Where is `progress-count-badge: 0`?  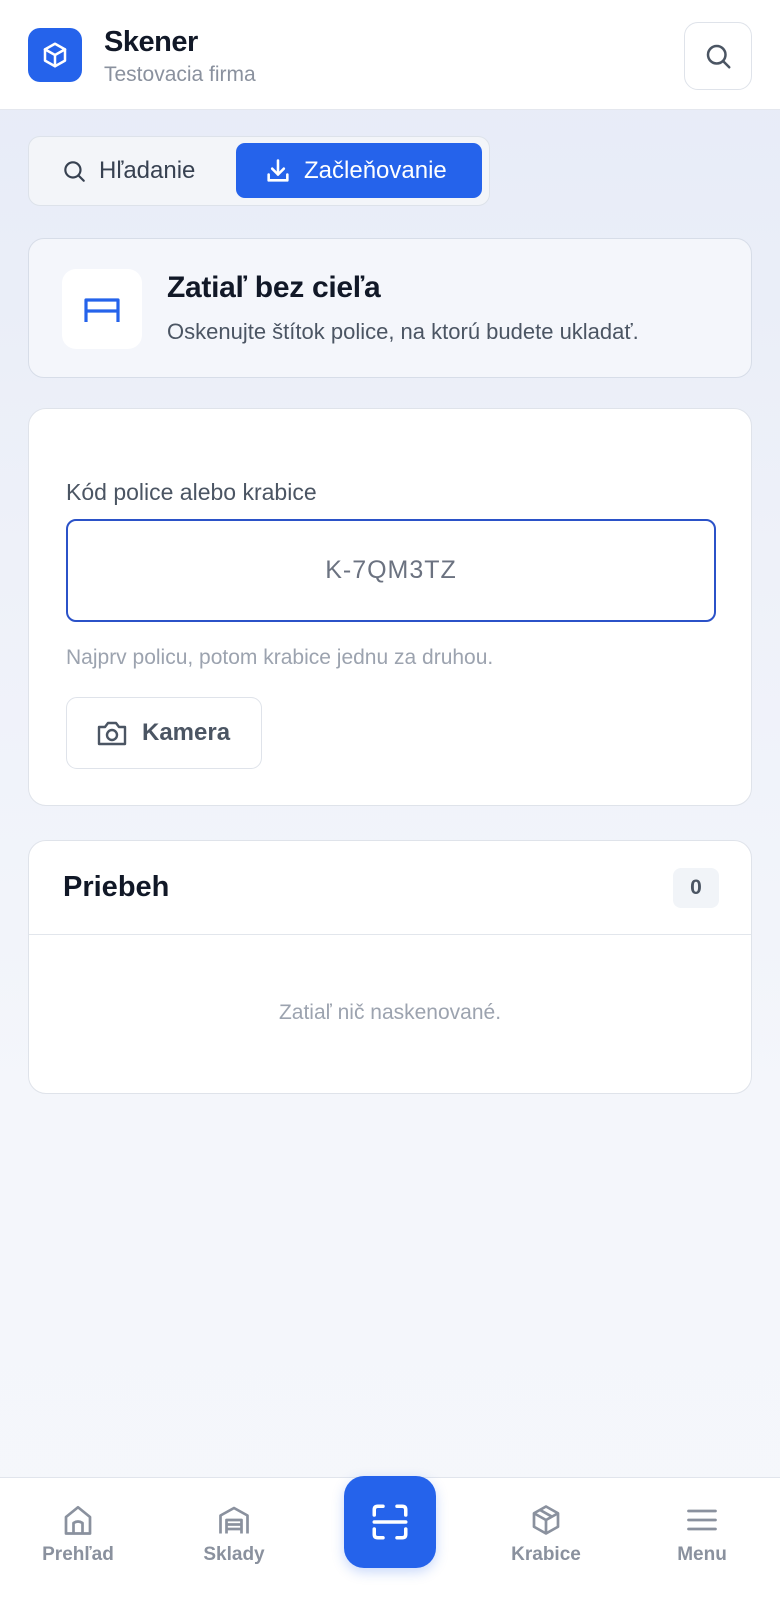 progress-count-badge: 0 is located at coordinates (696, 888).